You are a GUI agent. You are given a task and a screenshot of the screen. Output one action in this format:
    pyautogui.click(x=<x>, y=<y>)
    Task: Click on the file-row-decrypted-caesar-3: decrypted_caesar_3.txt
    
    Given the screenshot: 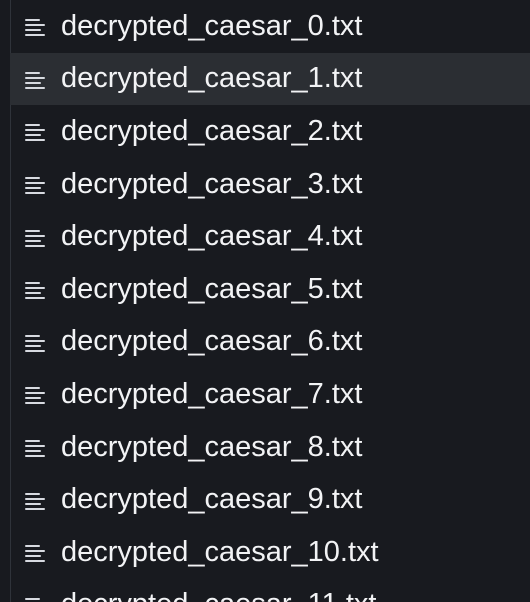 What is the action you would take?
    pyautogui.click(x=265, y=184)
    